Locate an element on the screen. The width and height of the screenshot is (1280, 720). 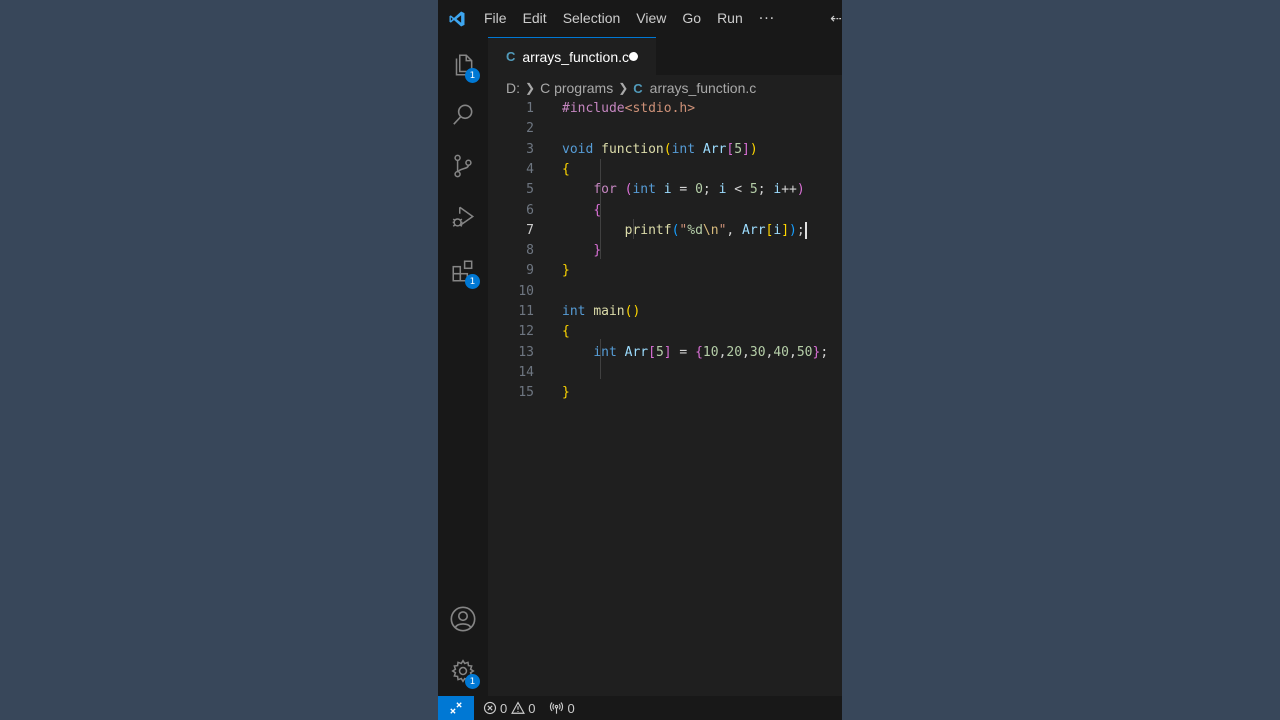
extensions-button: 1 is located at coordinates (463, 271).